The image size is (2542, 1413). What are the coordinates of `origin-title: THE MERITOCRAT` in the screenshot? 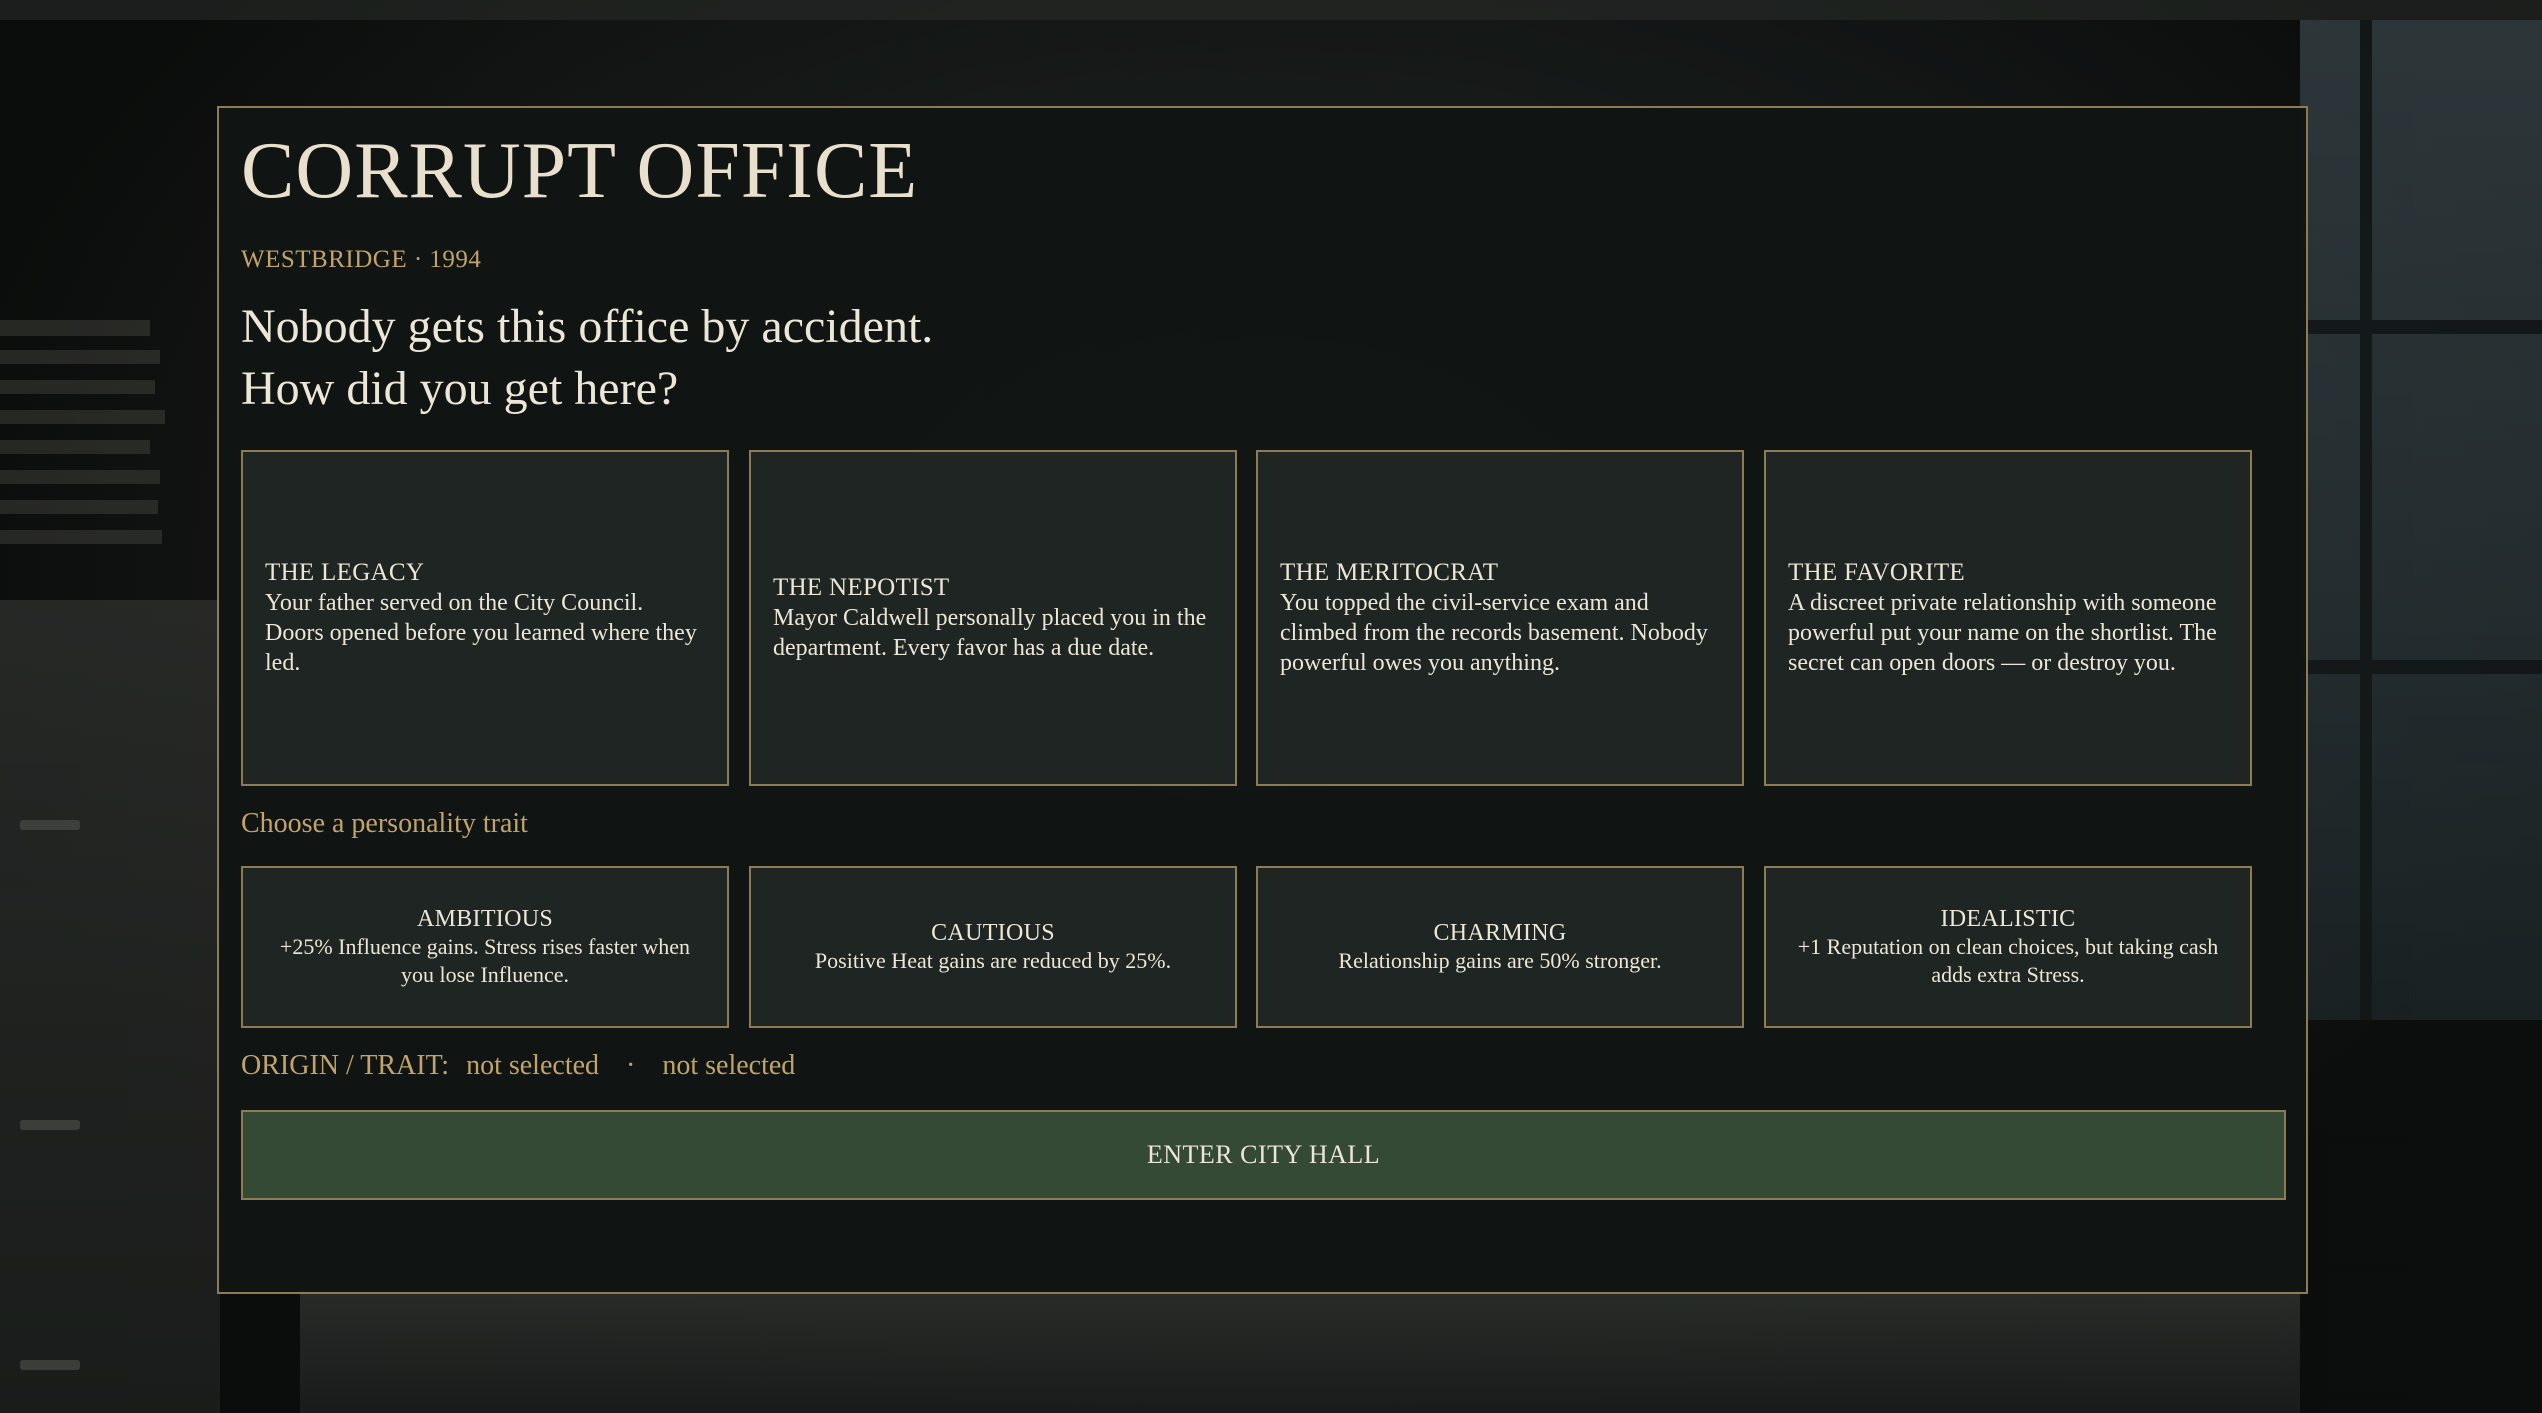 It's located at (1389, 572).